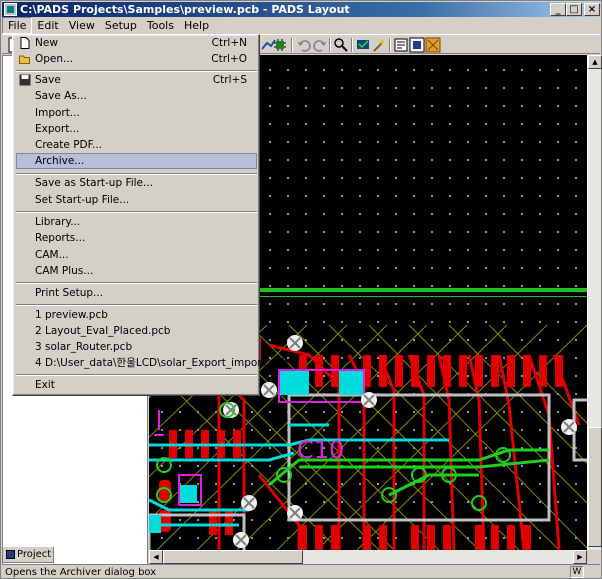 The width and height of the screenshot is (602, 579). I want to click on pads-app-icon, so click(10, 9).